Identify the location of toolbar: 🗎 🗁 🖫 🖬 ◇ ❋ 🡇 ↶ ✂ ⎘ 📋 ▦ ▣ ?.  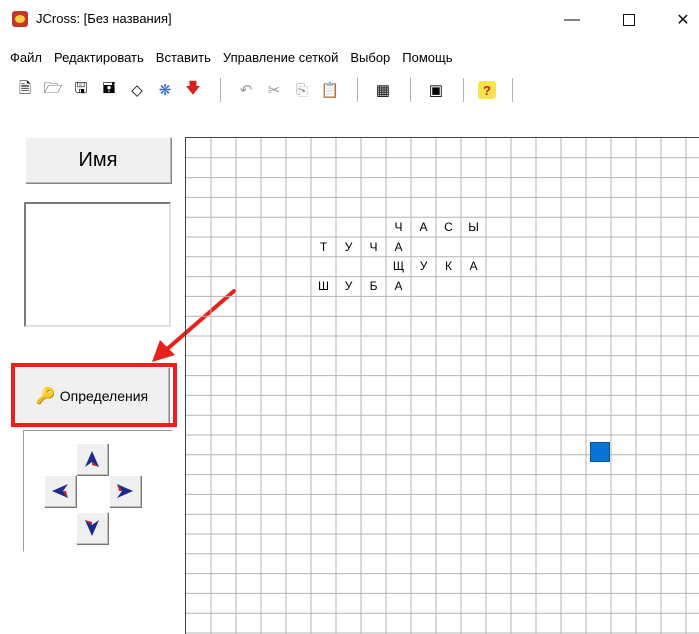
(349, 90).